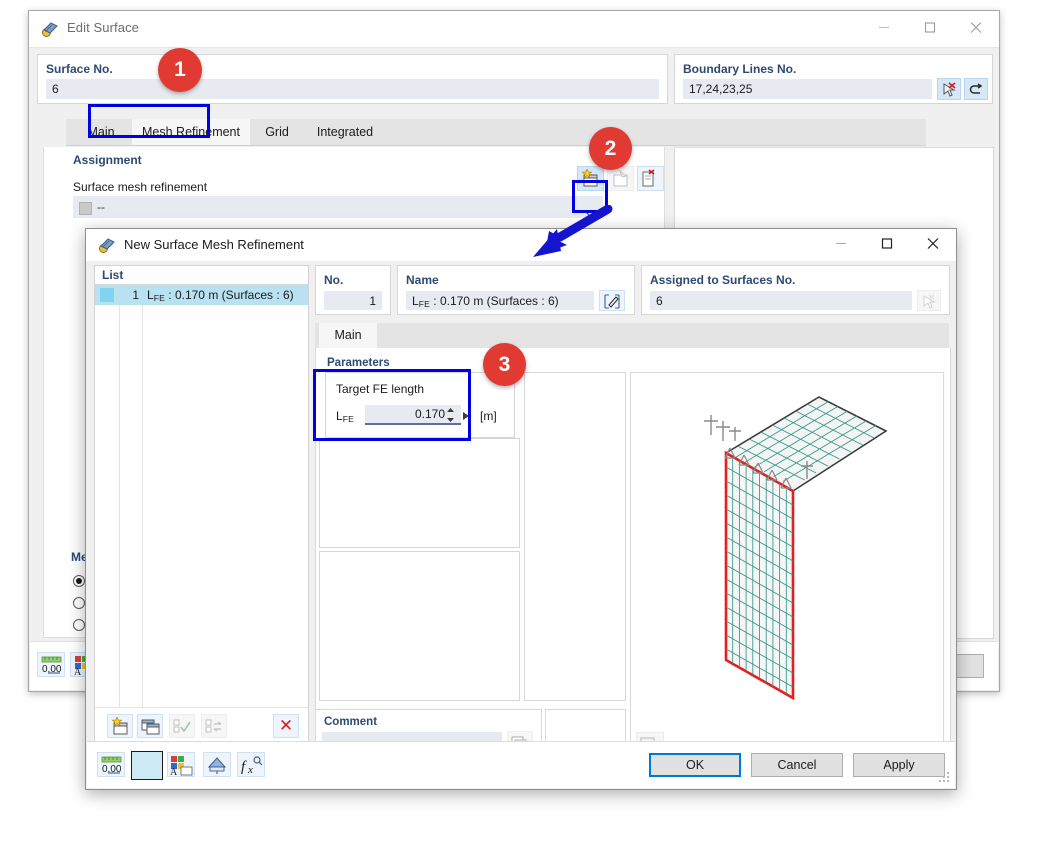  Describe the element at coordinates (250, 770) in the screenshot. I see `svg-text: x` at that location.